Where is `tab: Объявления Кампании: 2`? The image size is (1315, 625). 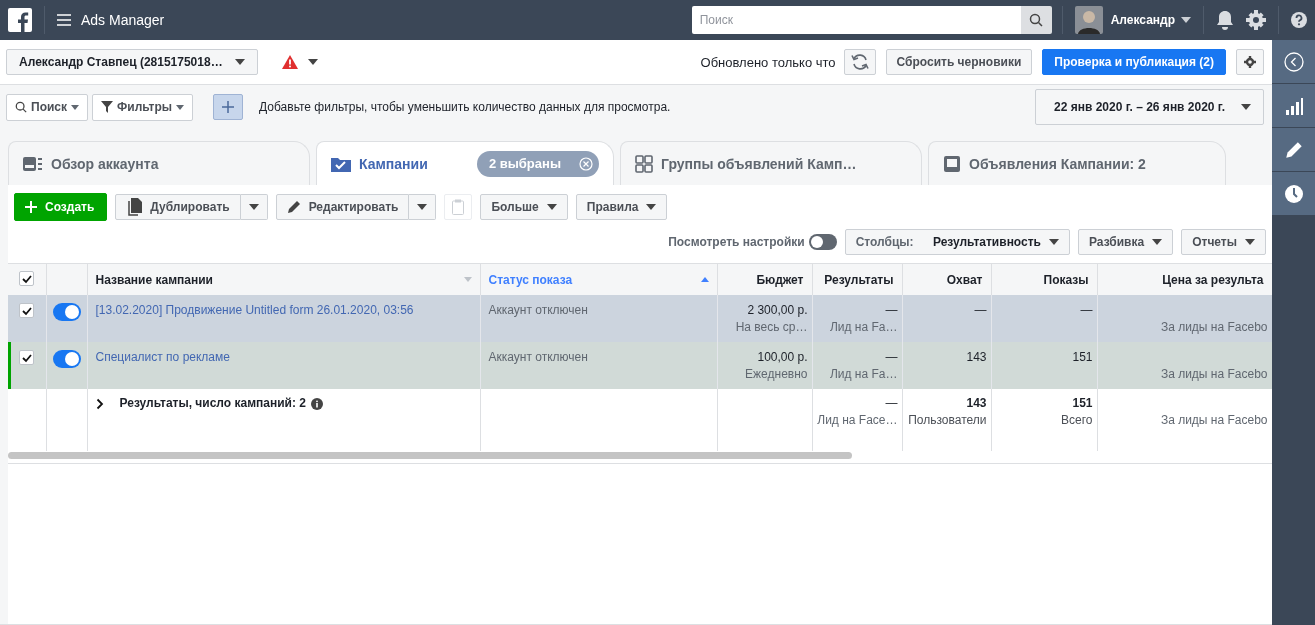 tab: Объявления Кампании: 2 is located at coordinates (1077, 163).